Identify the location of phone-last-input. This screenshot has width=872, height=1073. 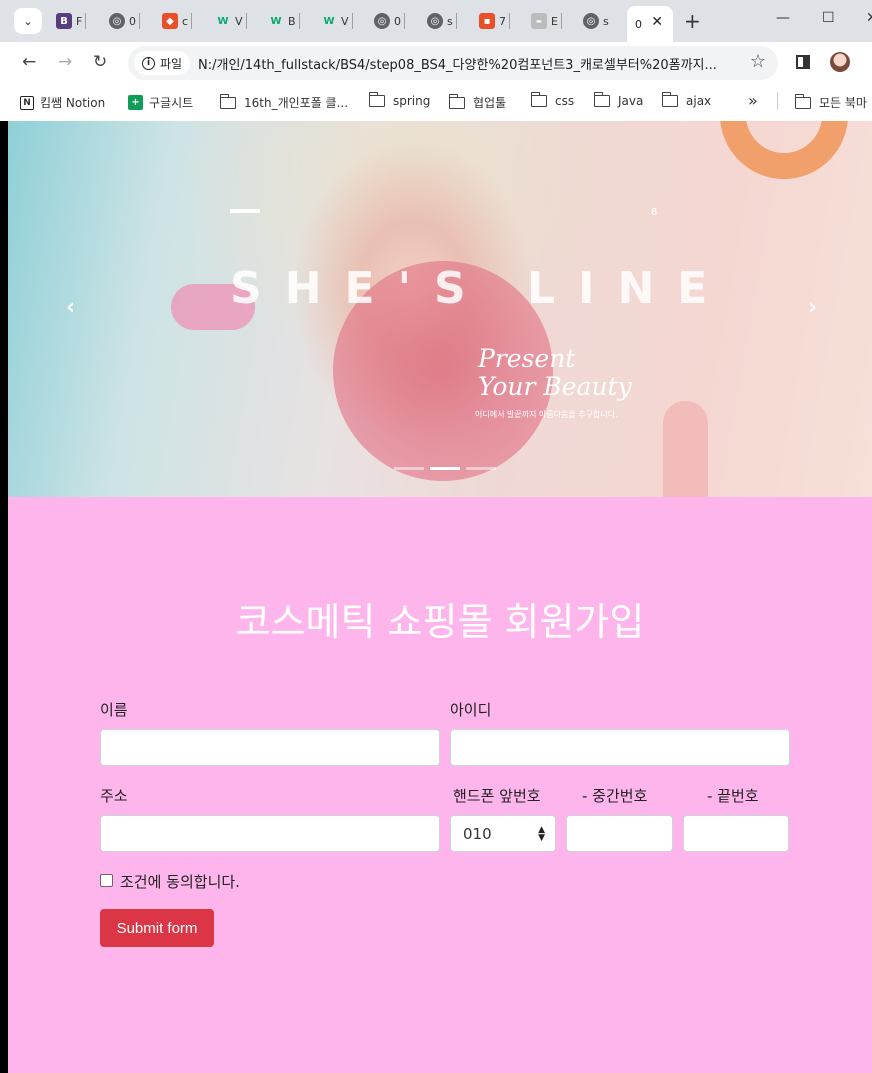
(736, 833).